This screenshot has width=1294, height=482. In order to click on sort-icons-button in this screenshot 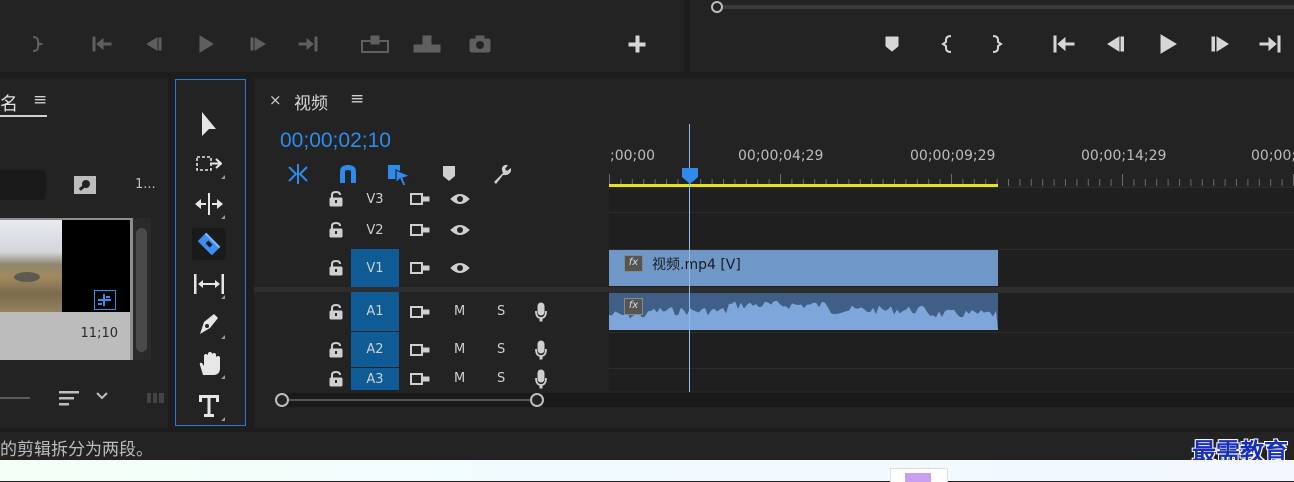, I will do `click(69, 398)`.